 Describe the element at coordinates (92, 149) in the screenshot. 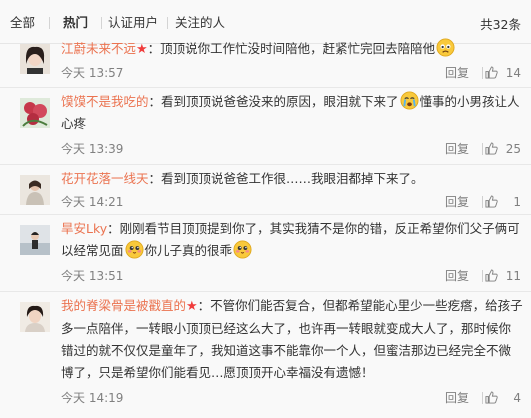

I see `comment-time: 今天 13:39` at that location.